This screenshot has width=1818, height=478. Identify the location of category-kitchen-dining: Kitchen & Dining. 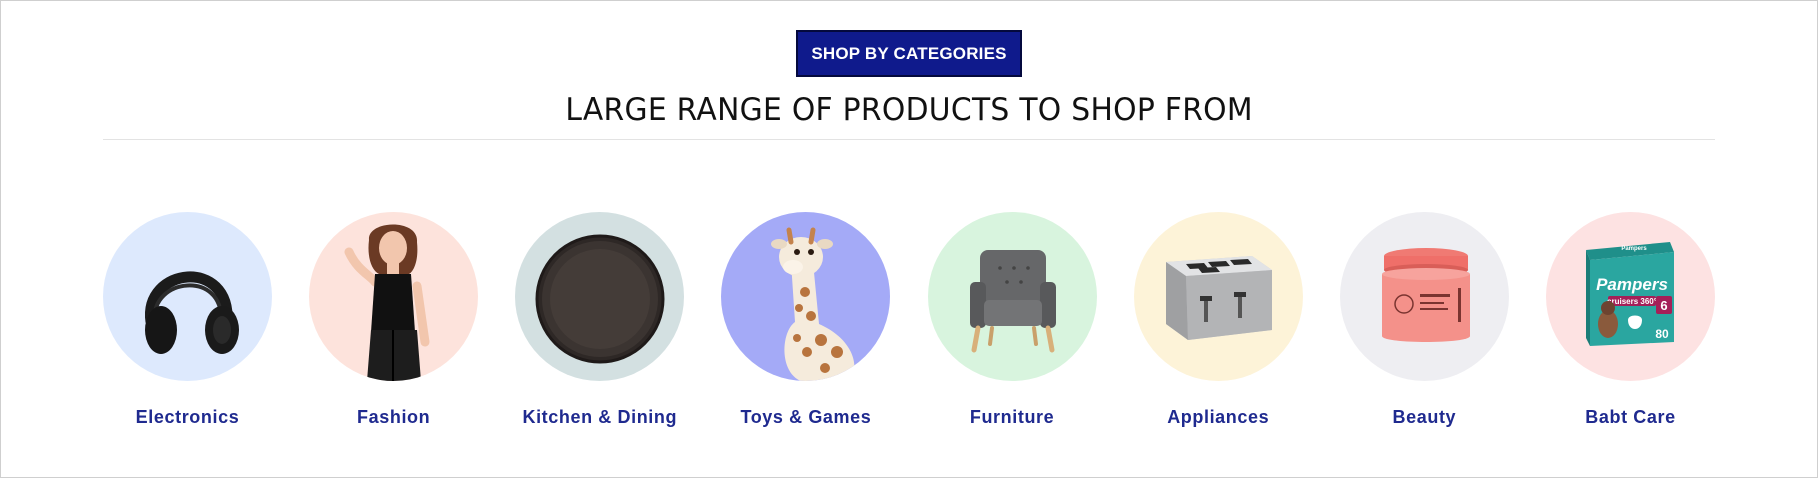
(600, 320).